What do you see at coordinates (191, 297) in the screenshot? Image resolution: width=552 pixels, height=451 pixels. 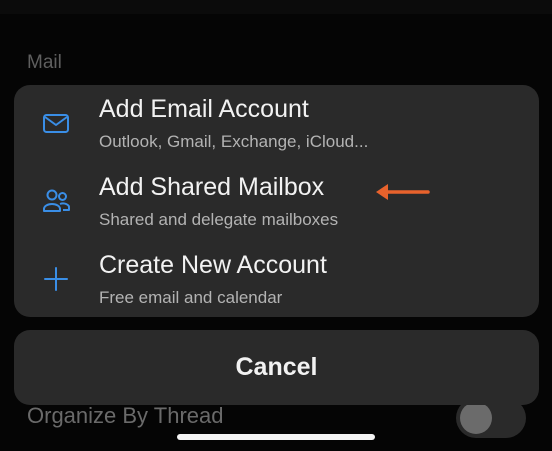 I see `create-new-account-subtitle: Free email and calendar` at bounding box center [191, 297].